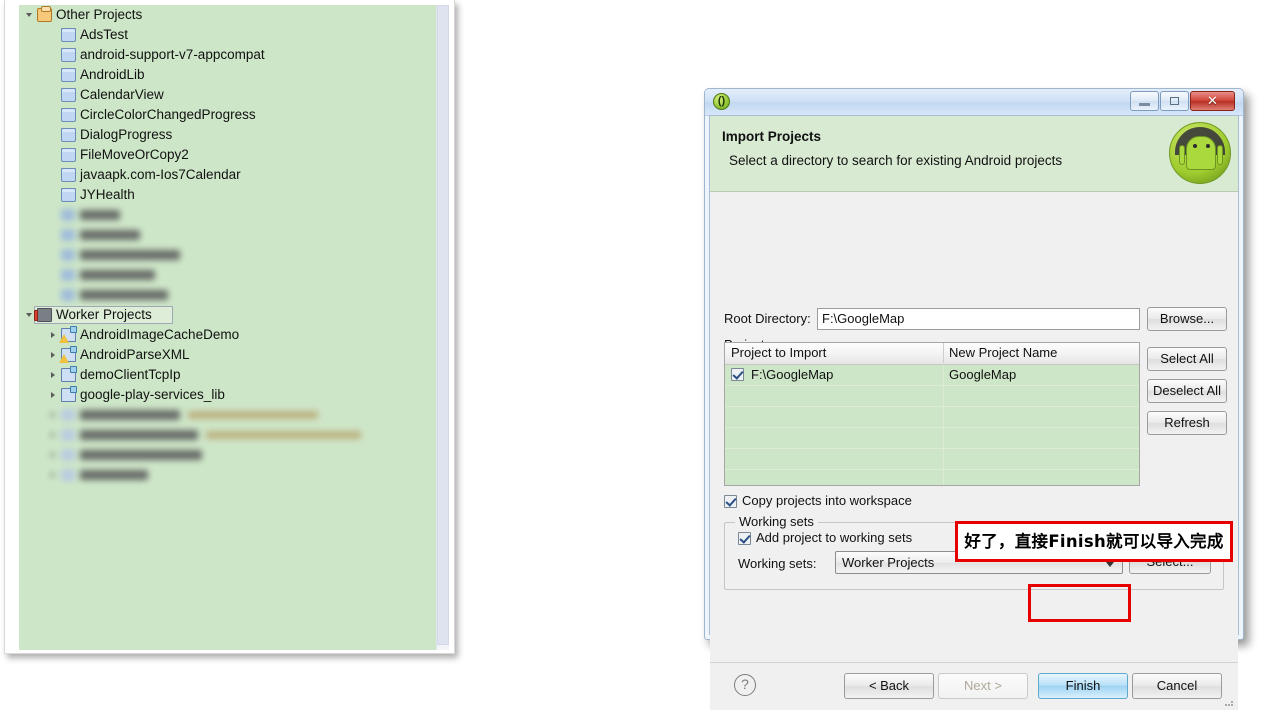 The height and width of the screenshot is (710, 1270). What do you see at coordinates (777, 563) in the screenshot?
I see `working-sets-combo-label: Working sets:` at bounding box center [777, 563].